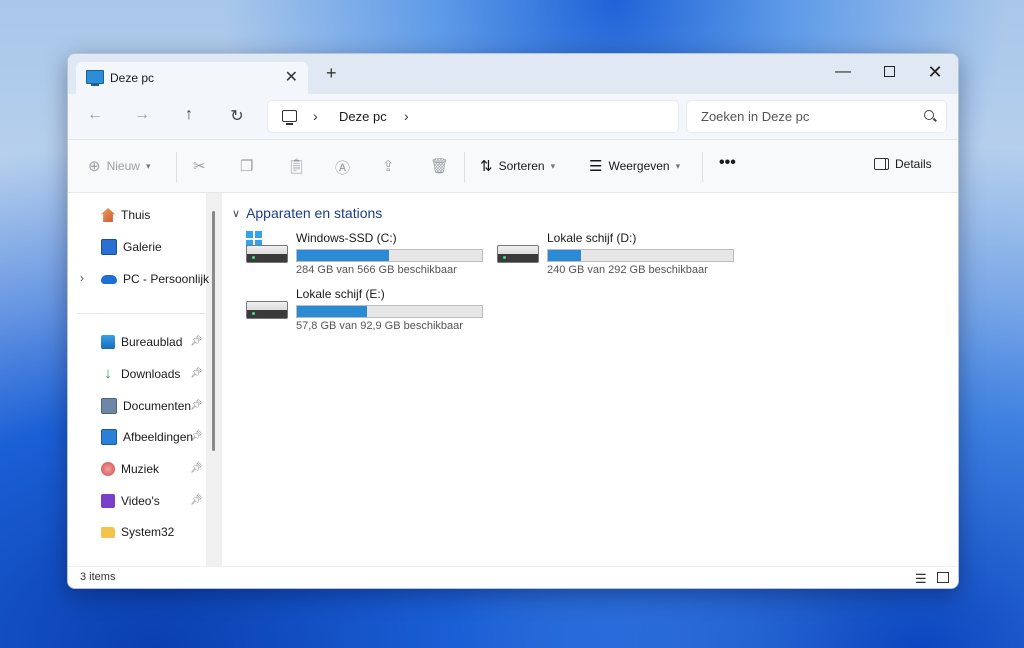 This screenshot has height=648, width=1024. What do you see at coordinates (142, 115) in the screenshot?
I see `forward-button: →` at bounding box center [142, 115].